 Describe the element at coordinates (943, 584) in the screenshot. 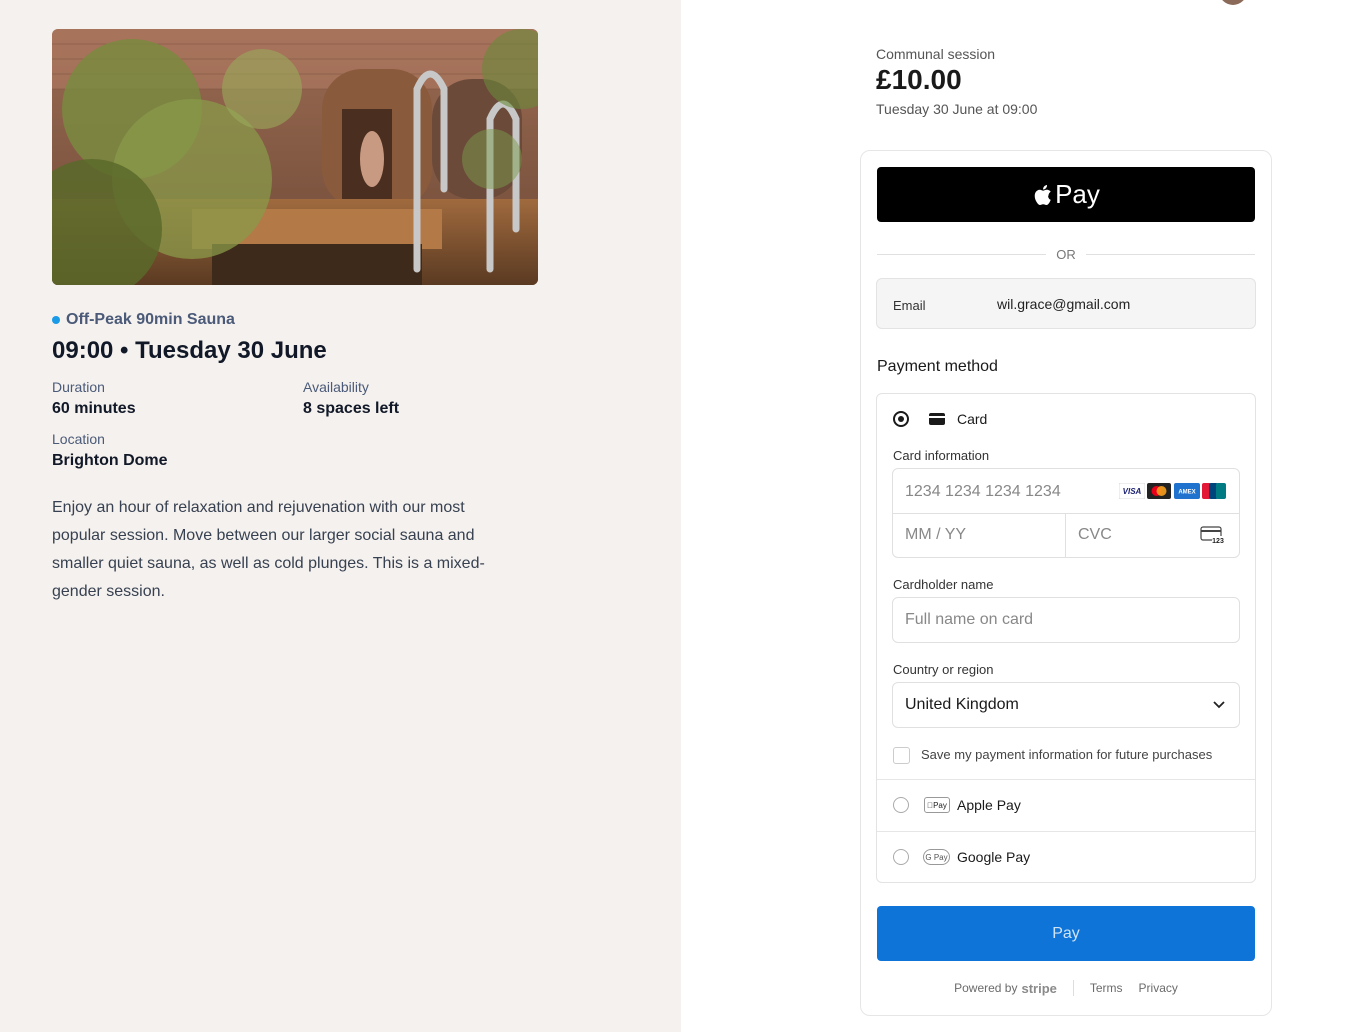

I see `cardholder-label: Cardholder name` at that location.